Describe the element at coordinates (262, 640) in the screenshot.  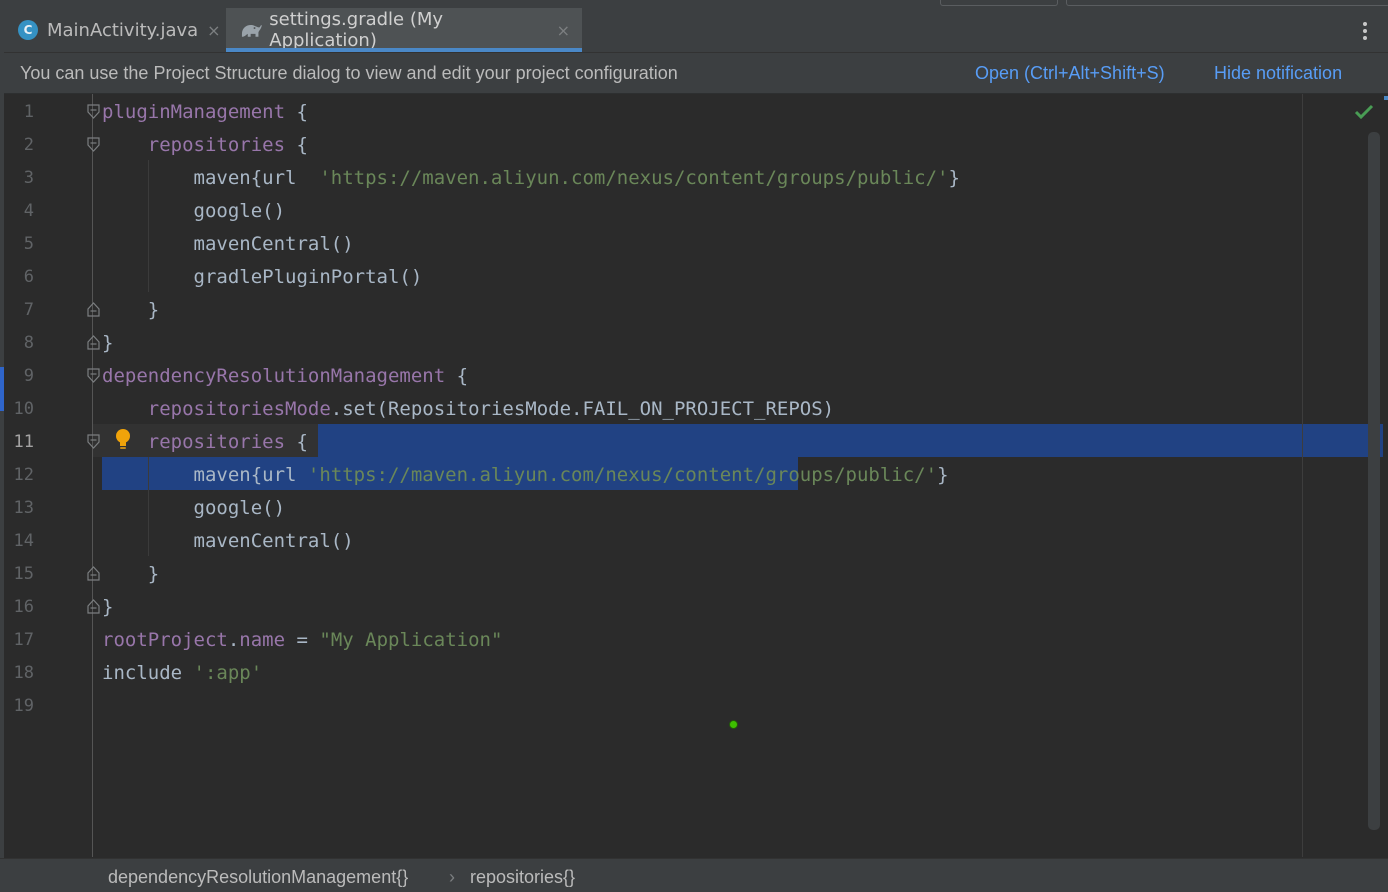
I see `code-token: name` at that location.